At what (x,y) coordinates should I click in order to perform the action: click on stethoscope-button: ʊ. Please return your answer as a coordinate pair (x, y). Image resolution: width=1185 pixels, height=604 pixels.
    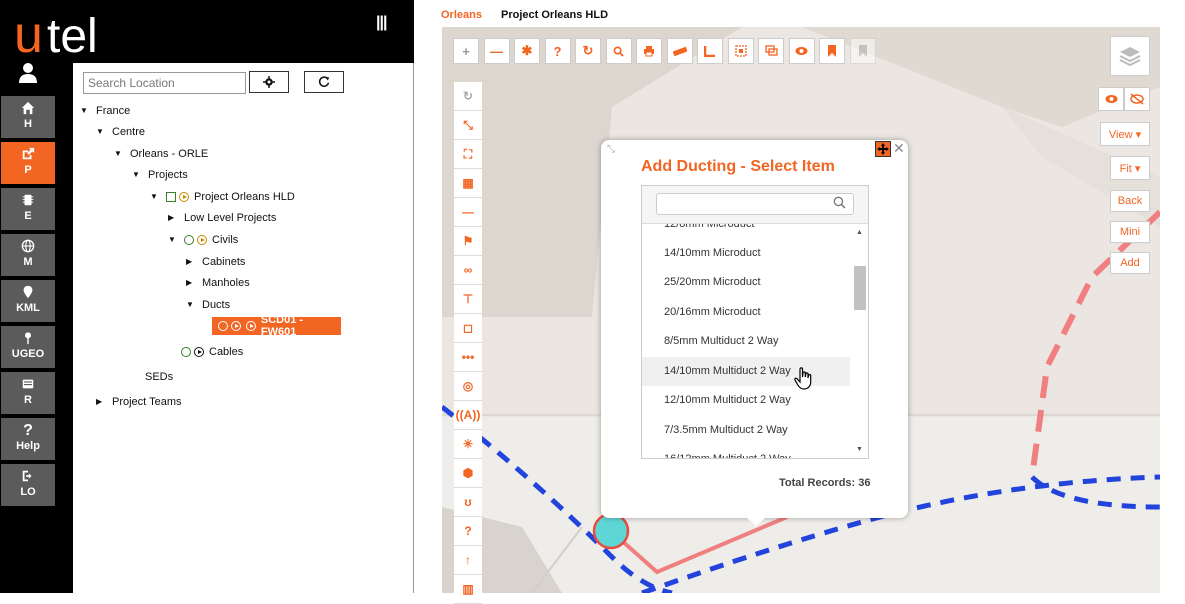
    Looking at the image, I should click on (468, 502).